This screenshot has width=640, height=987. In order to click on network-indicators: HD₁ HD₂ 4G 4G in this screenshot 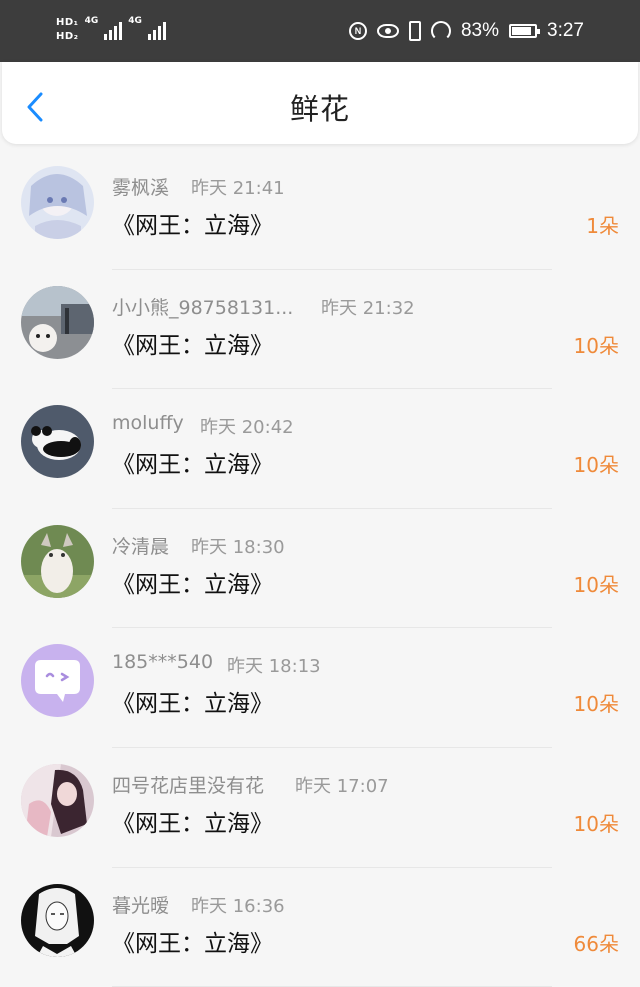, I will do `click(111, 30)`.